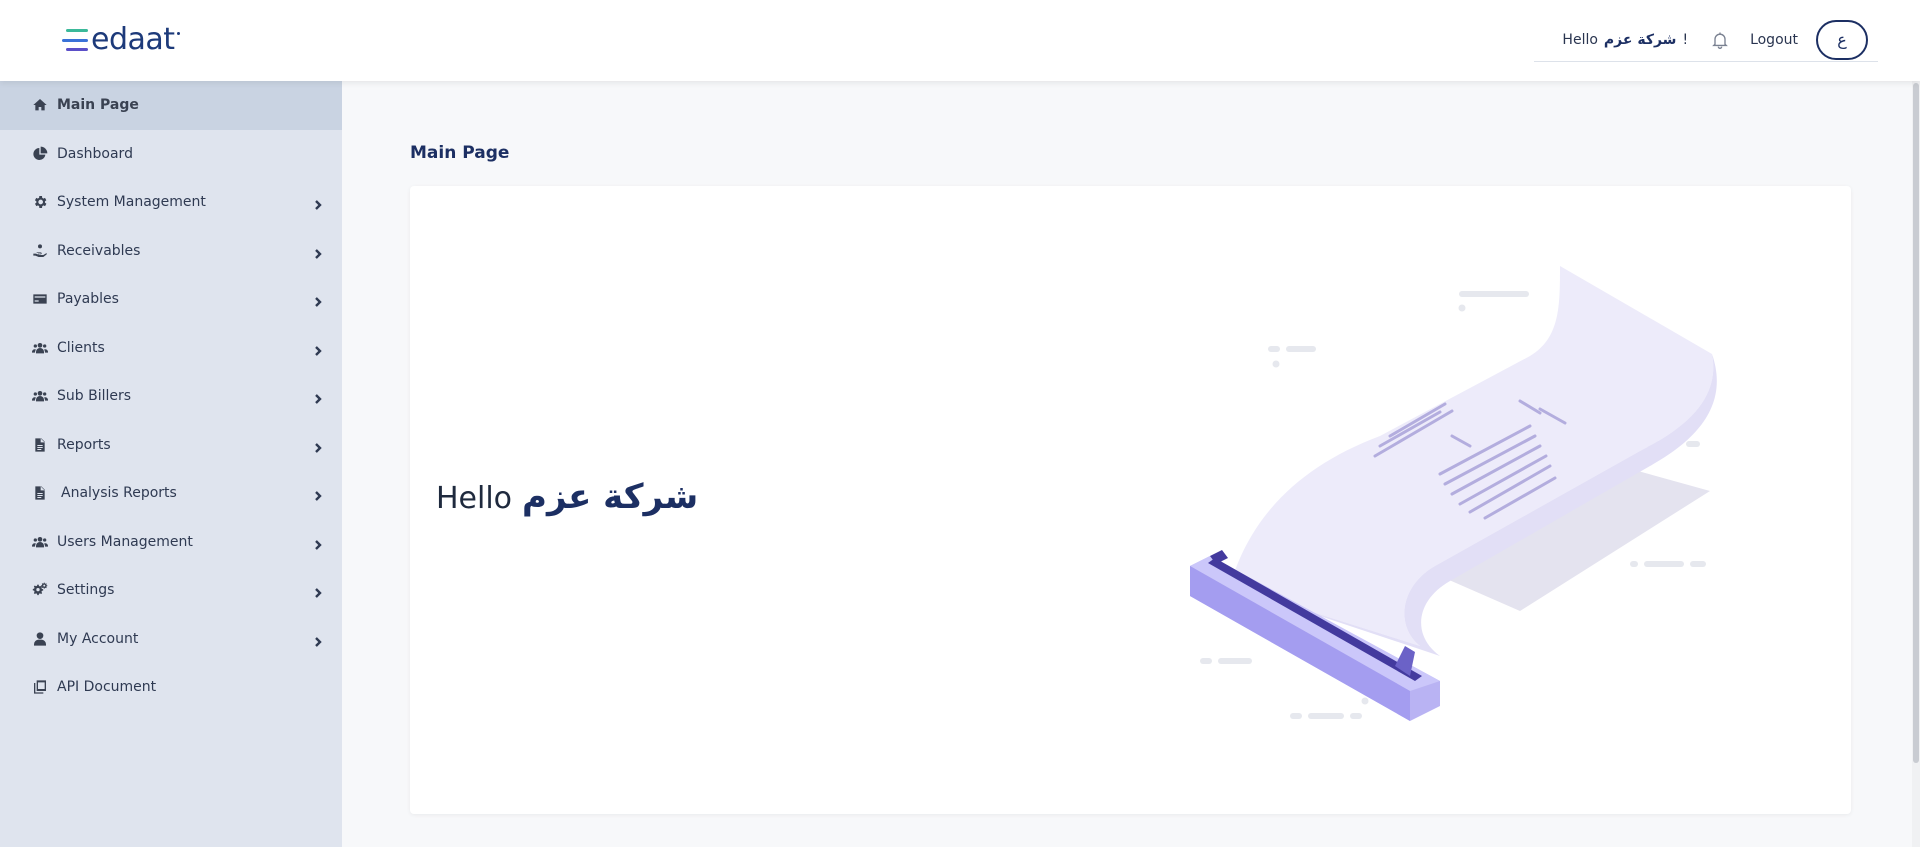 This screenshot has width=1920, height=847. What do you see at coordinates (171, 445) in the screenshot?
I see `sidebar-item-reports: Reports` at bounding box center [171, 445].